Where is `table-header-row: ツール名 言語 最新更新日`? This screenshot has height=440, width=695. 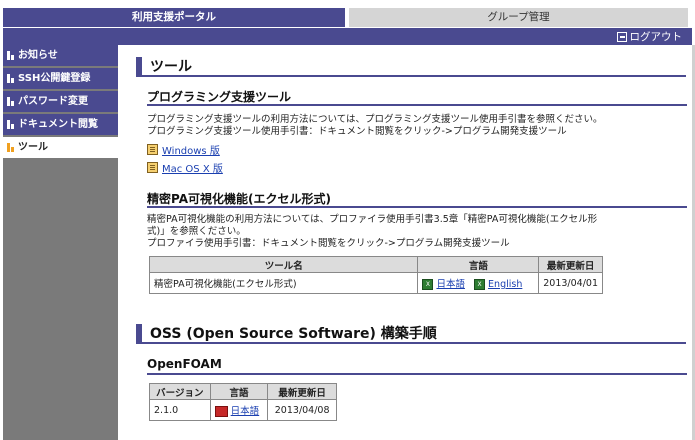
table-header-row: ツール名 言語 最新更新日 is located at coordinates (375, 264).